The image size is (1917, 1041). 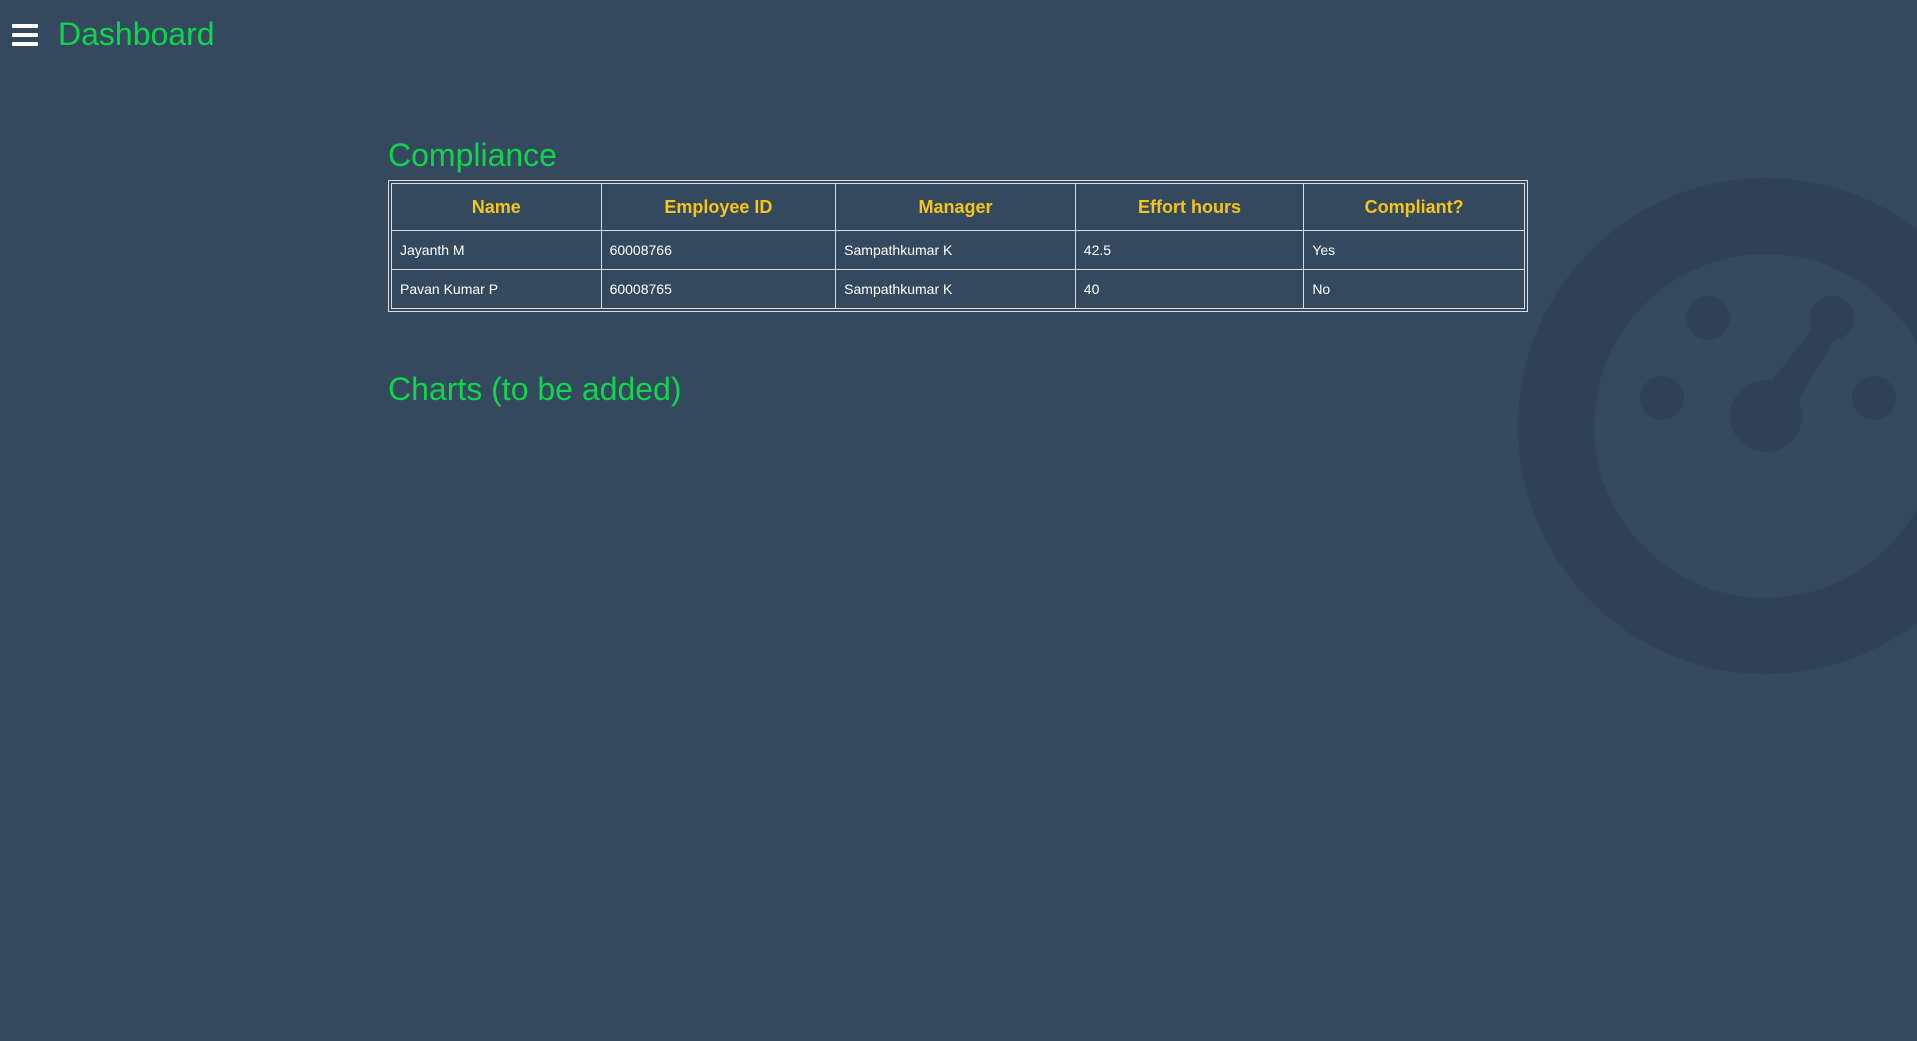 What do you see at coordinates (1414, 250) in the screenshot?
I see `cell-compliant: Yes` at bounding box center [1414, 250].